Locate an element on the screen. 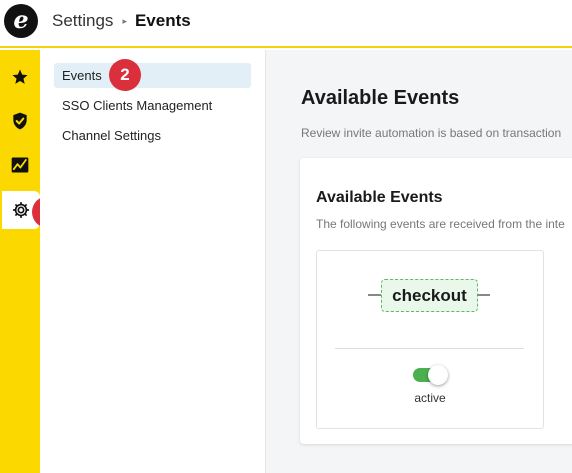 Image resolution: width=572 pixels, height=473 pixels. shield-check-icon is located at coordinates (20, 121).